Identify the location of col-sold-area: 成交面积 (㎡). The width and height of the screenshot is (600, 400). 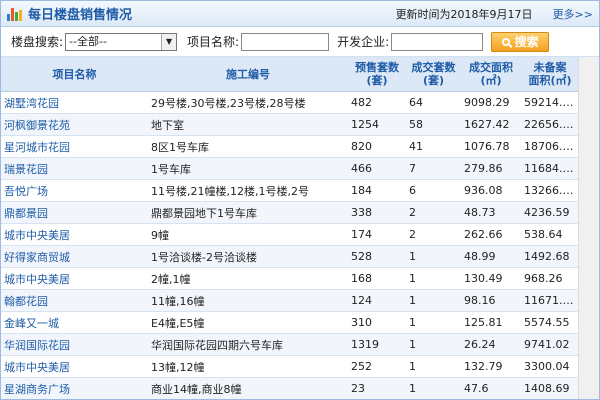
(491, 74).